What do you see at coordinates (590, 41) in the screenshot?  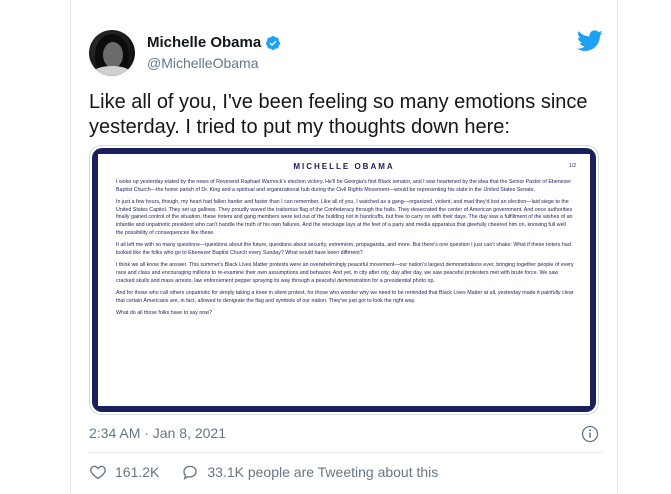 I see `twitter-bird-icon` at bounding box center [590, 41].